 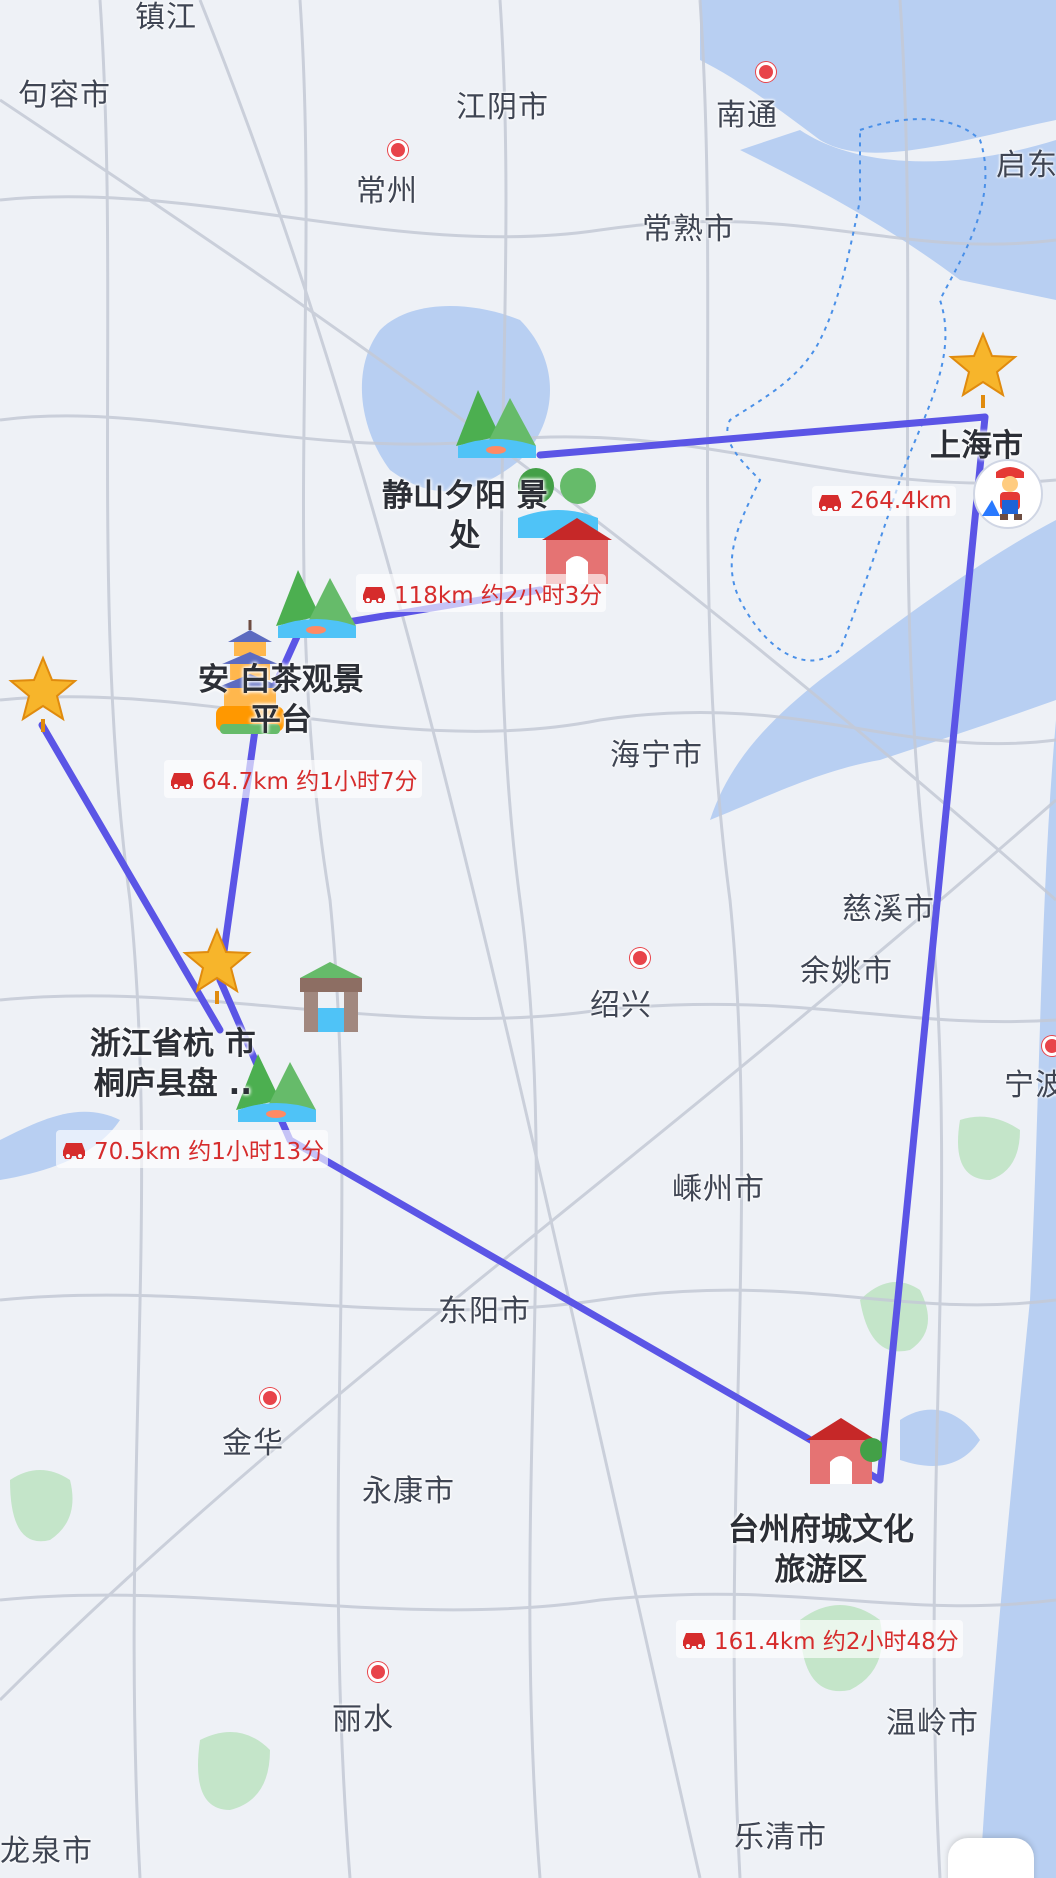 I want to click on city-label: 嵊州市, so click(x=718, y=1189).